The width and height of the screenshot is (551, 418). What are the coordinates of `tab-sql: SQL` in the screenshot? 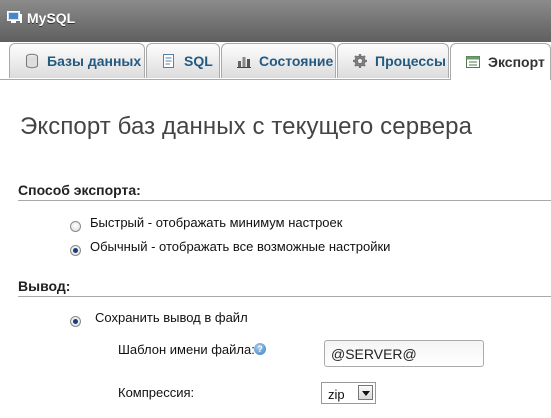 It's located at (183, 60).